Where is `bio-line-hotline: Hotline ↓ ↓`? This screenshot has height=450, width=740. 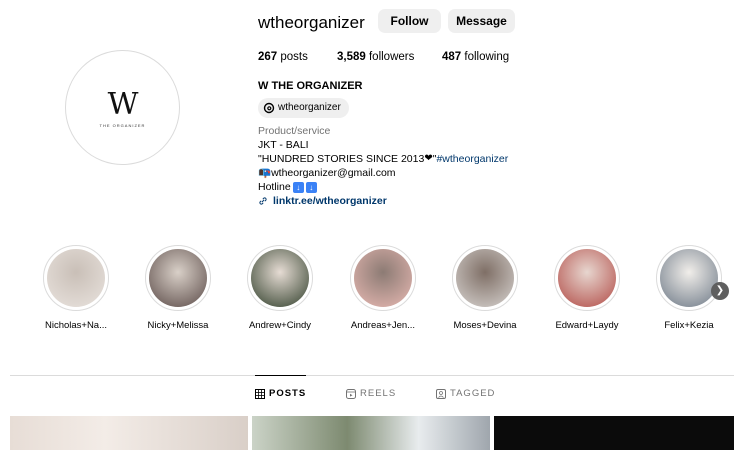
bio-line-hotline: Hotline ↓ ↓ is located at coordinates (383, 187).